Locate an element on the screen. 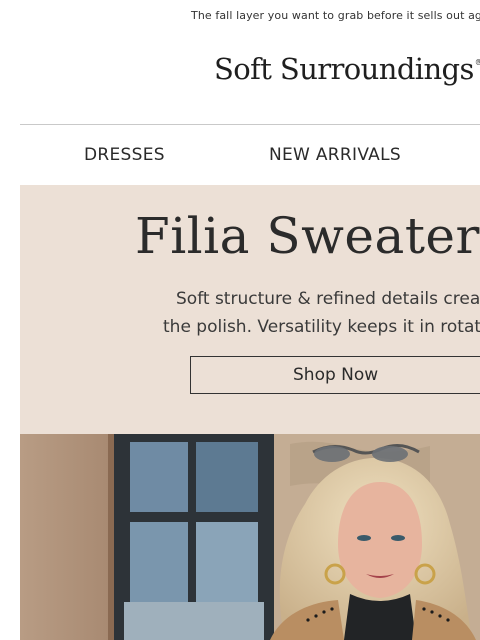 Image resolution: width=480 pixels, height=640 pixels. main-nav: DRESSES NEW ARRIVALS is located at coordinates (250, 155).